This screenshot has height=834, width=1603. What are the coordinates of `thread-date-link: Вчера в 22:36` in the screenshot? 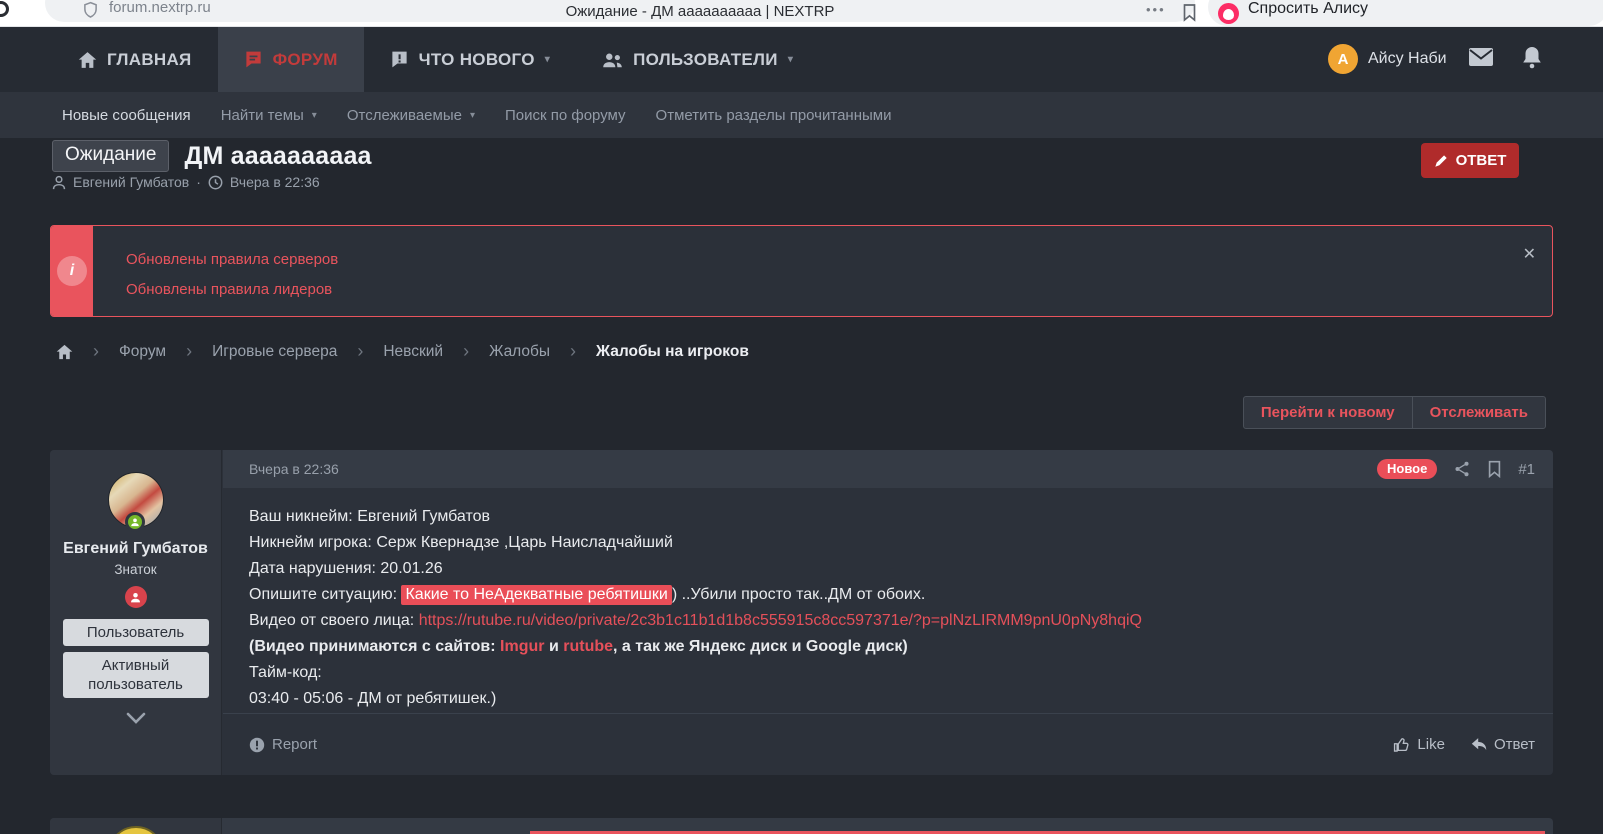 It's located at (275, 182).